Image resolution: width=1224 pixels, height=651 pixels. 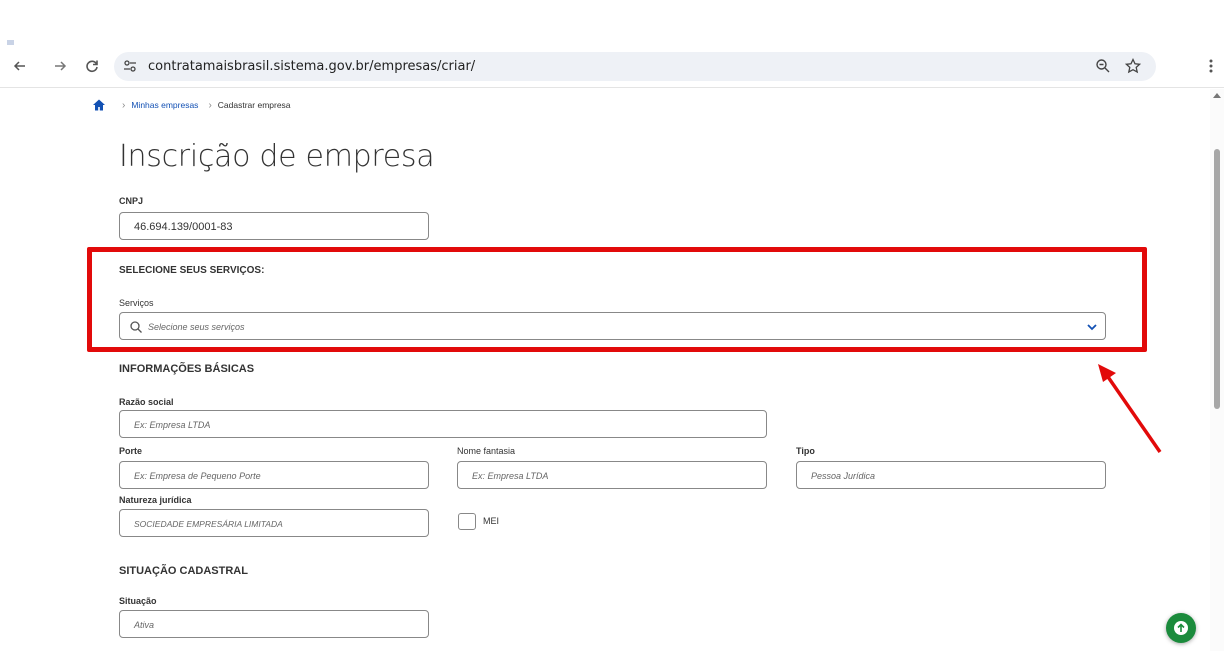 What do you see at coordinates (92, 66) in the screenshot?
I see `reload-icon` at bounding box center [92, 66].